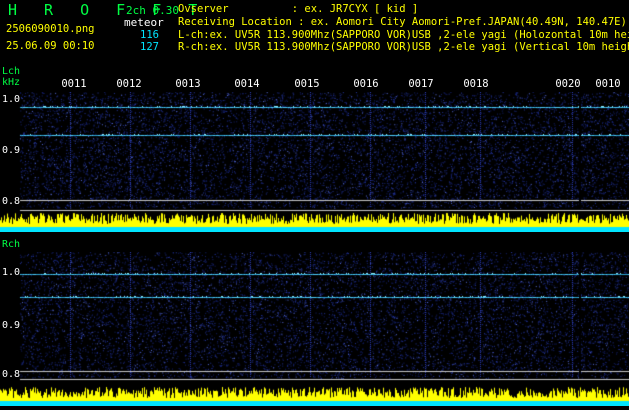  Describe the element at coordinates (11, 244) in the screenshot. I see `rch-label: Rch` at that location.